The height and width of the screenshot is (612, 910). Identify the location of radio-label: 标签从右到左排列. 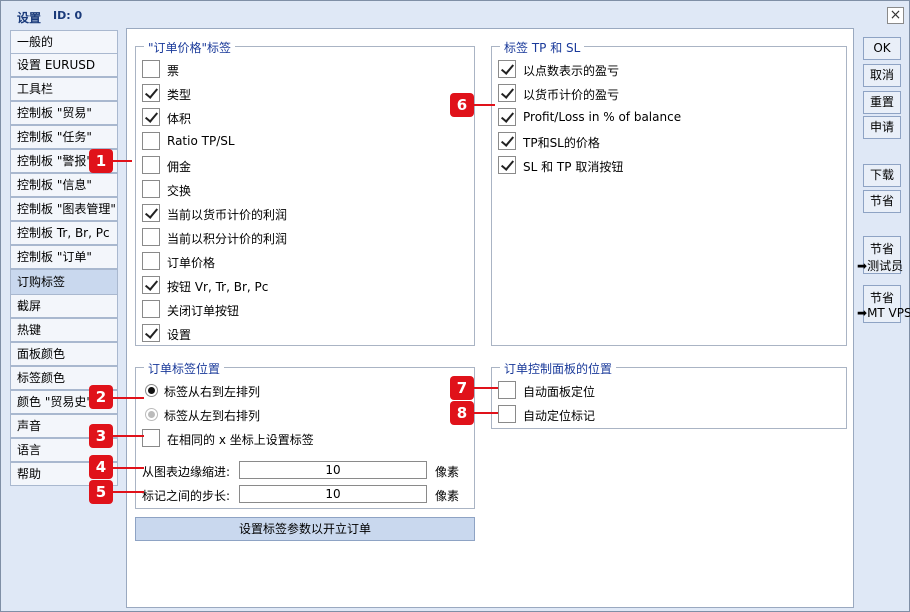
(212, 392).